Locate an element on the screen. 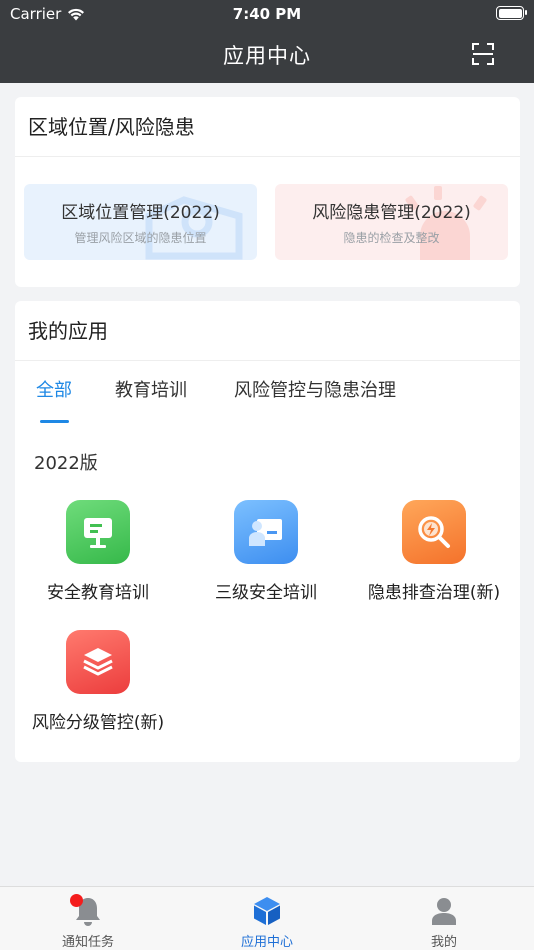  region-location-tile-name: 区域位置管理(2022) is located at coordinates (140, 213).